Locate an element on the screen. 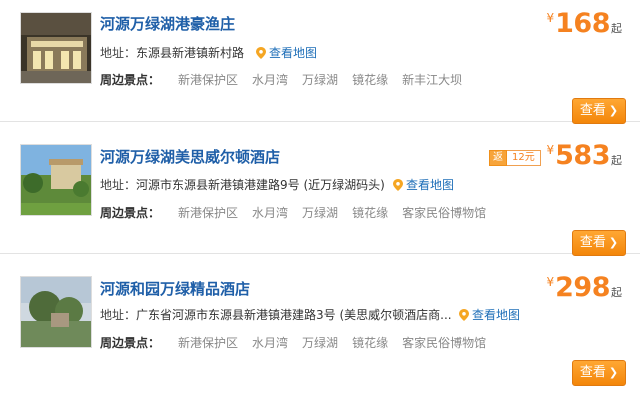  attraction-link: 新丰江大坝 is located at coordinates (432, 80).